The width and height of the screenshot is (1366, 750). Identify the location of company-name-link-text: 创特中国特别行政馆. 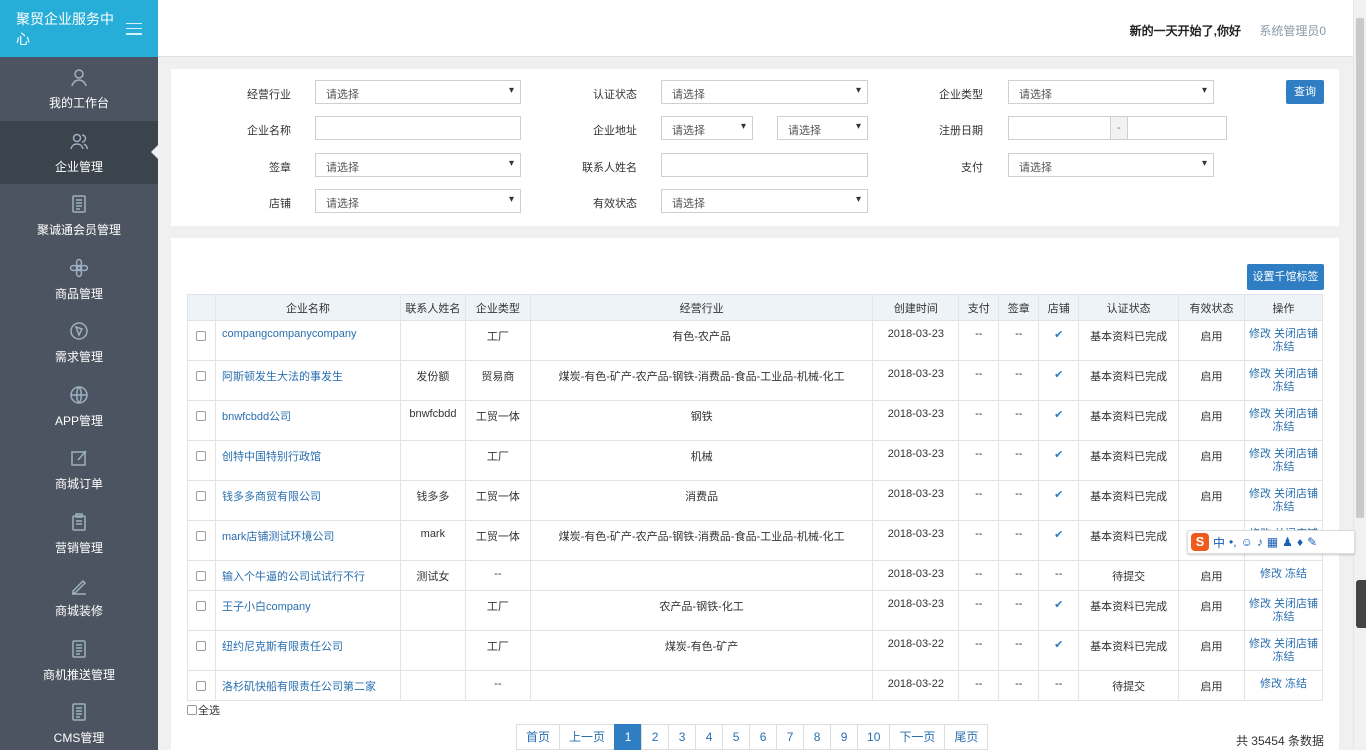
(271, 457).